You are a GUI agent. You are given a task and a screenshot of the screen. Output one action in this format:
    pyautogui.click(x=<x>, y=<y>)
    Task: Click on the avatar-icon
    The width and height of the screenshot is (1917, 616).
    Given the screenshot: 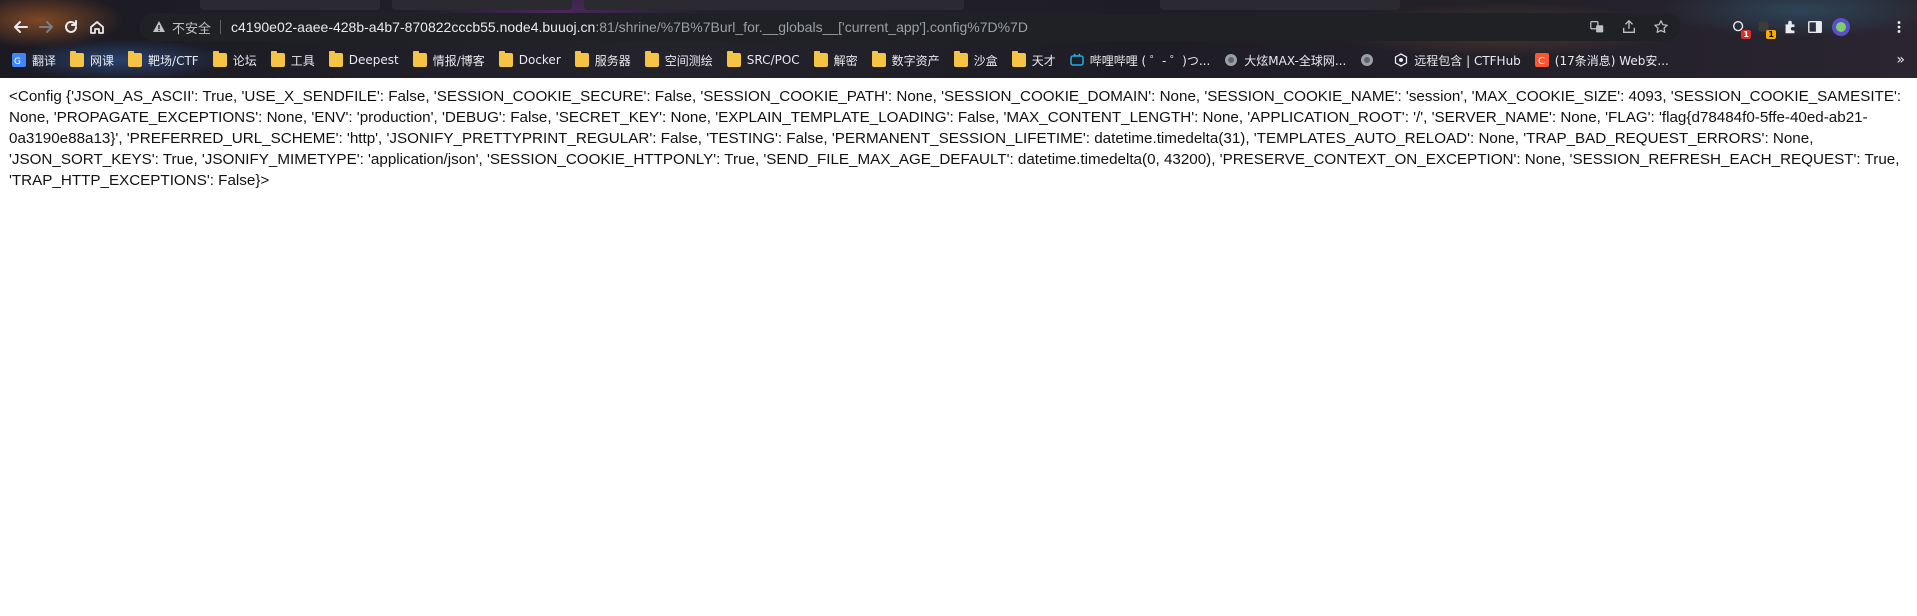 What is the action you would take?
    pyautogui.click(x=1841, y=27)
    